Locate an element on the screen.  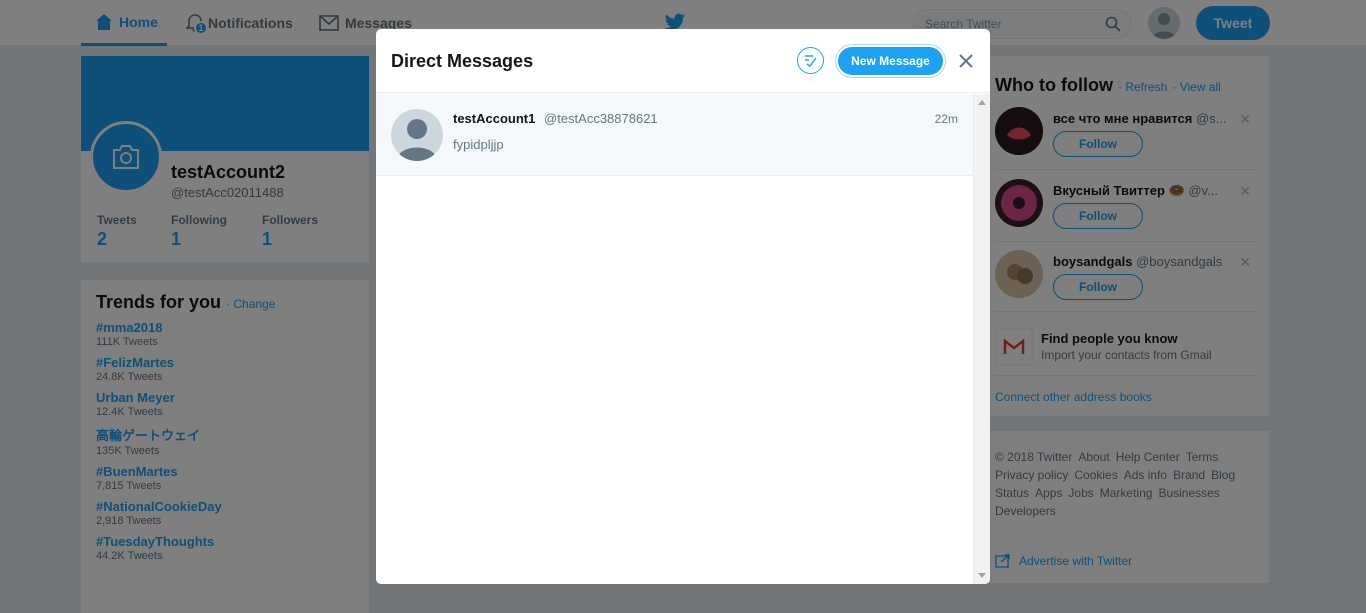
modal-header: Direct Messages New Message is located at coordinates (683, 61).